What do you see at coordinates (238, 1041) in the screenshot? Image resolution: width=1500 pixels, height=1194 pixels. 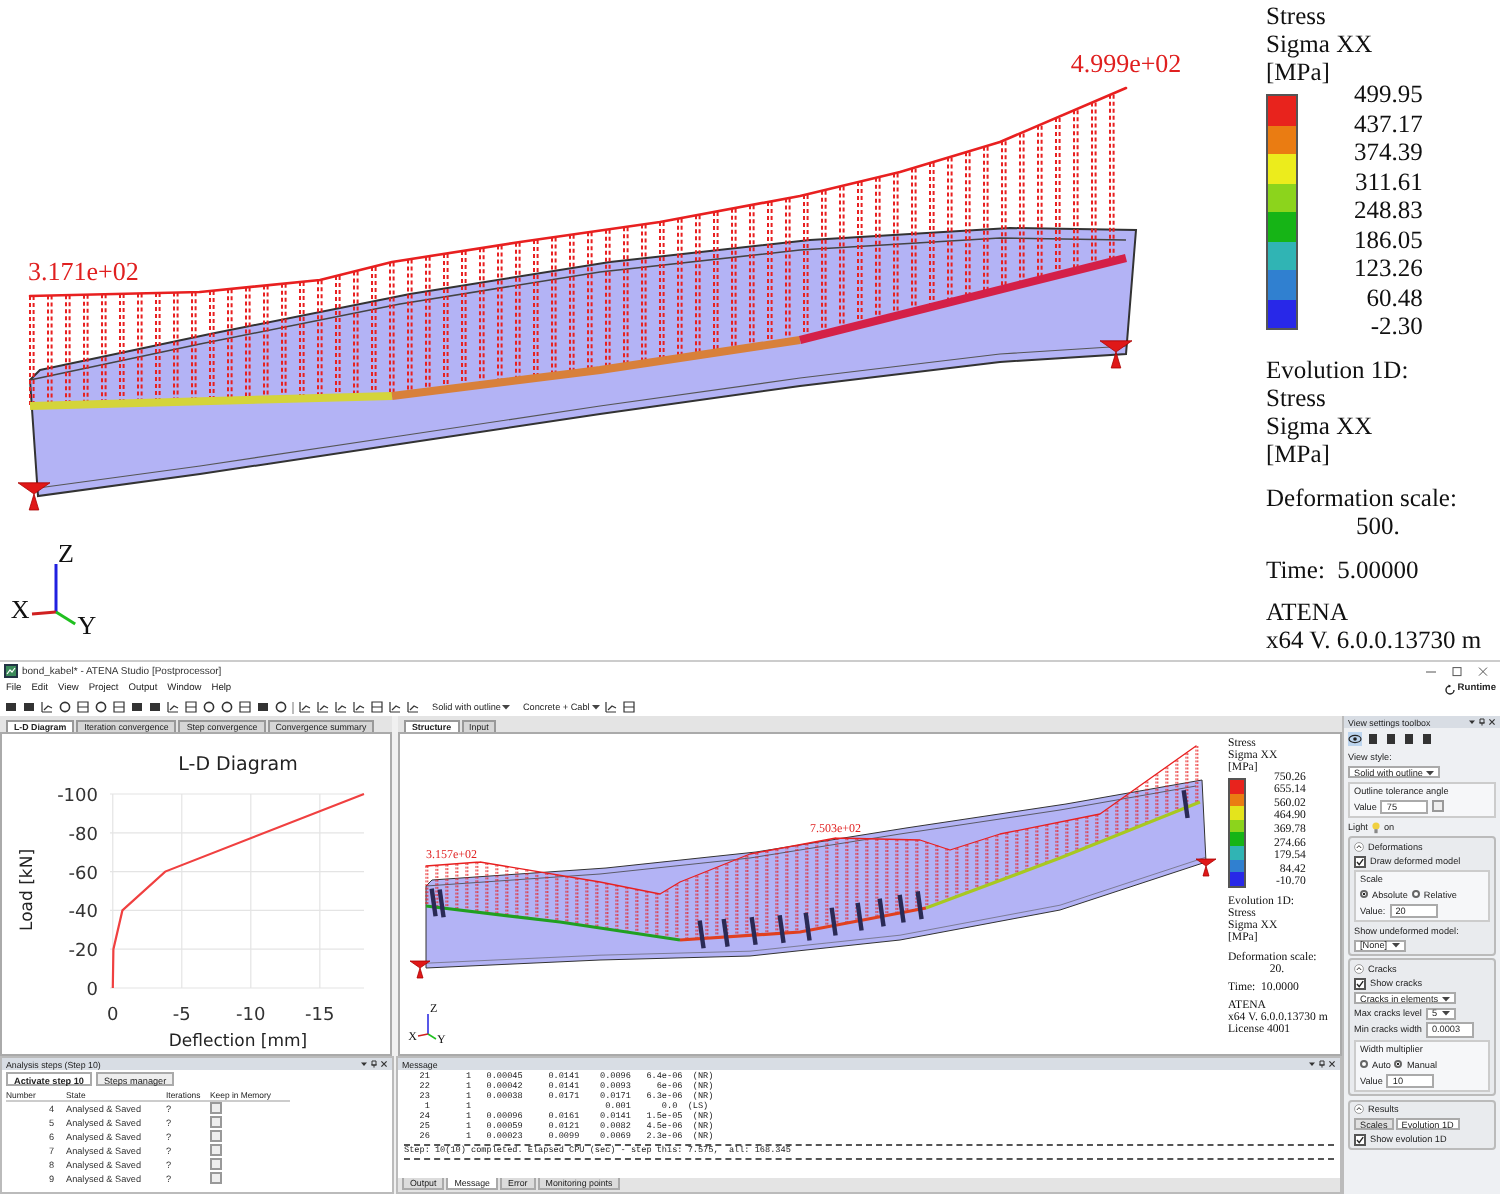 I see `axis-title: Deflection [mm]` at bounding box center [238, 1041].